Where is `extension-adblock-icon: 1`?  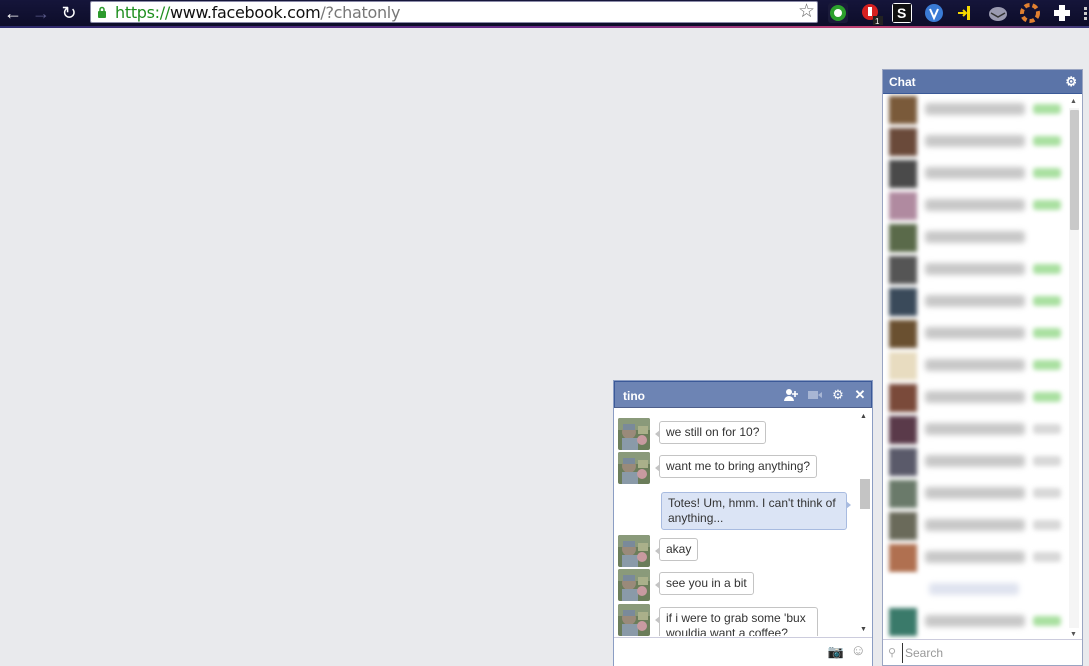 extension-adblock-icon: 1 is located at coordinates (871, 14).